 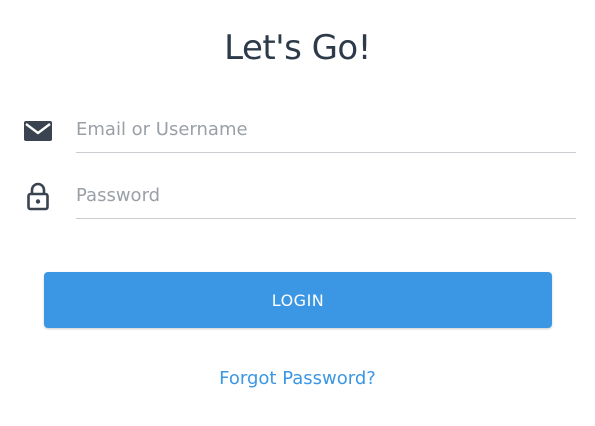 I want to click on password-input, so click(x=326, y=195).